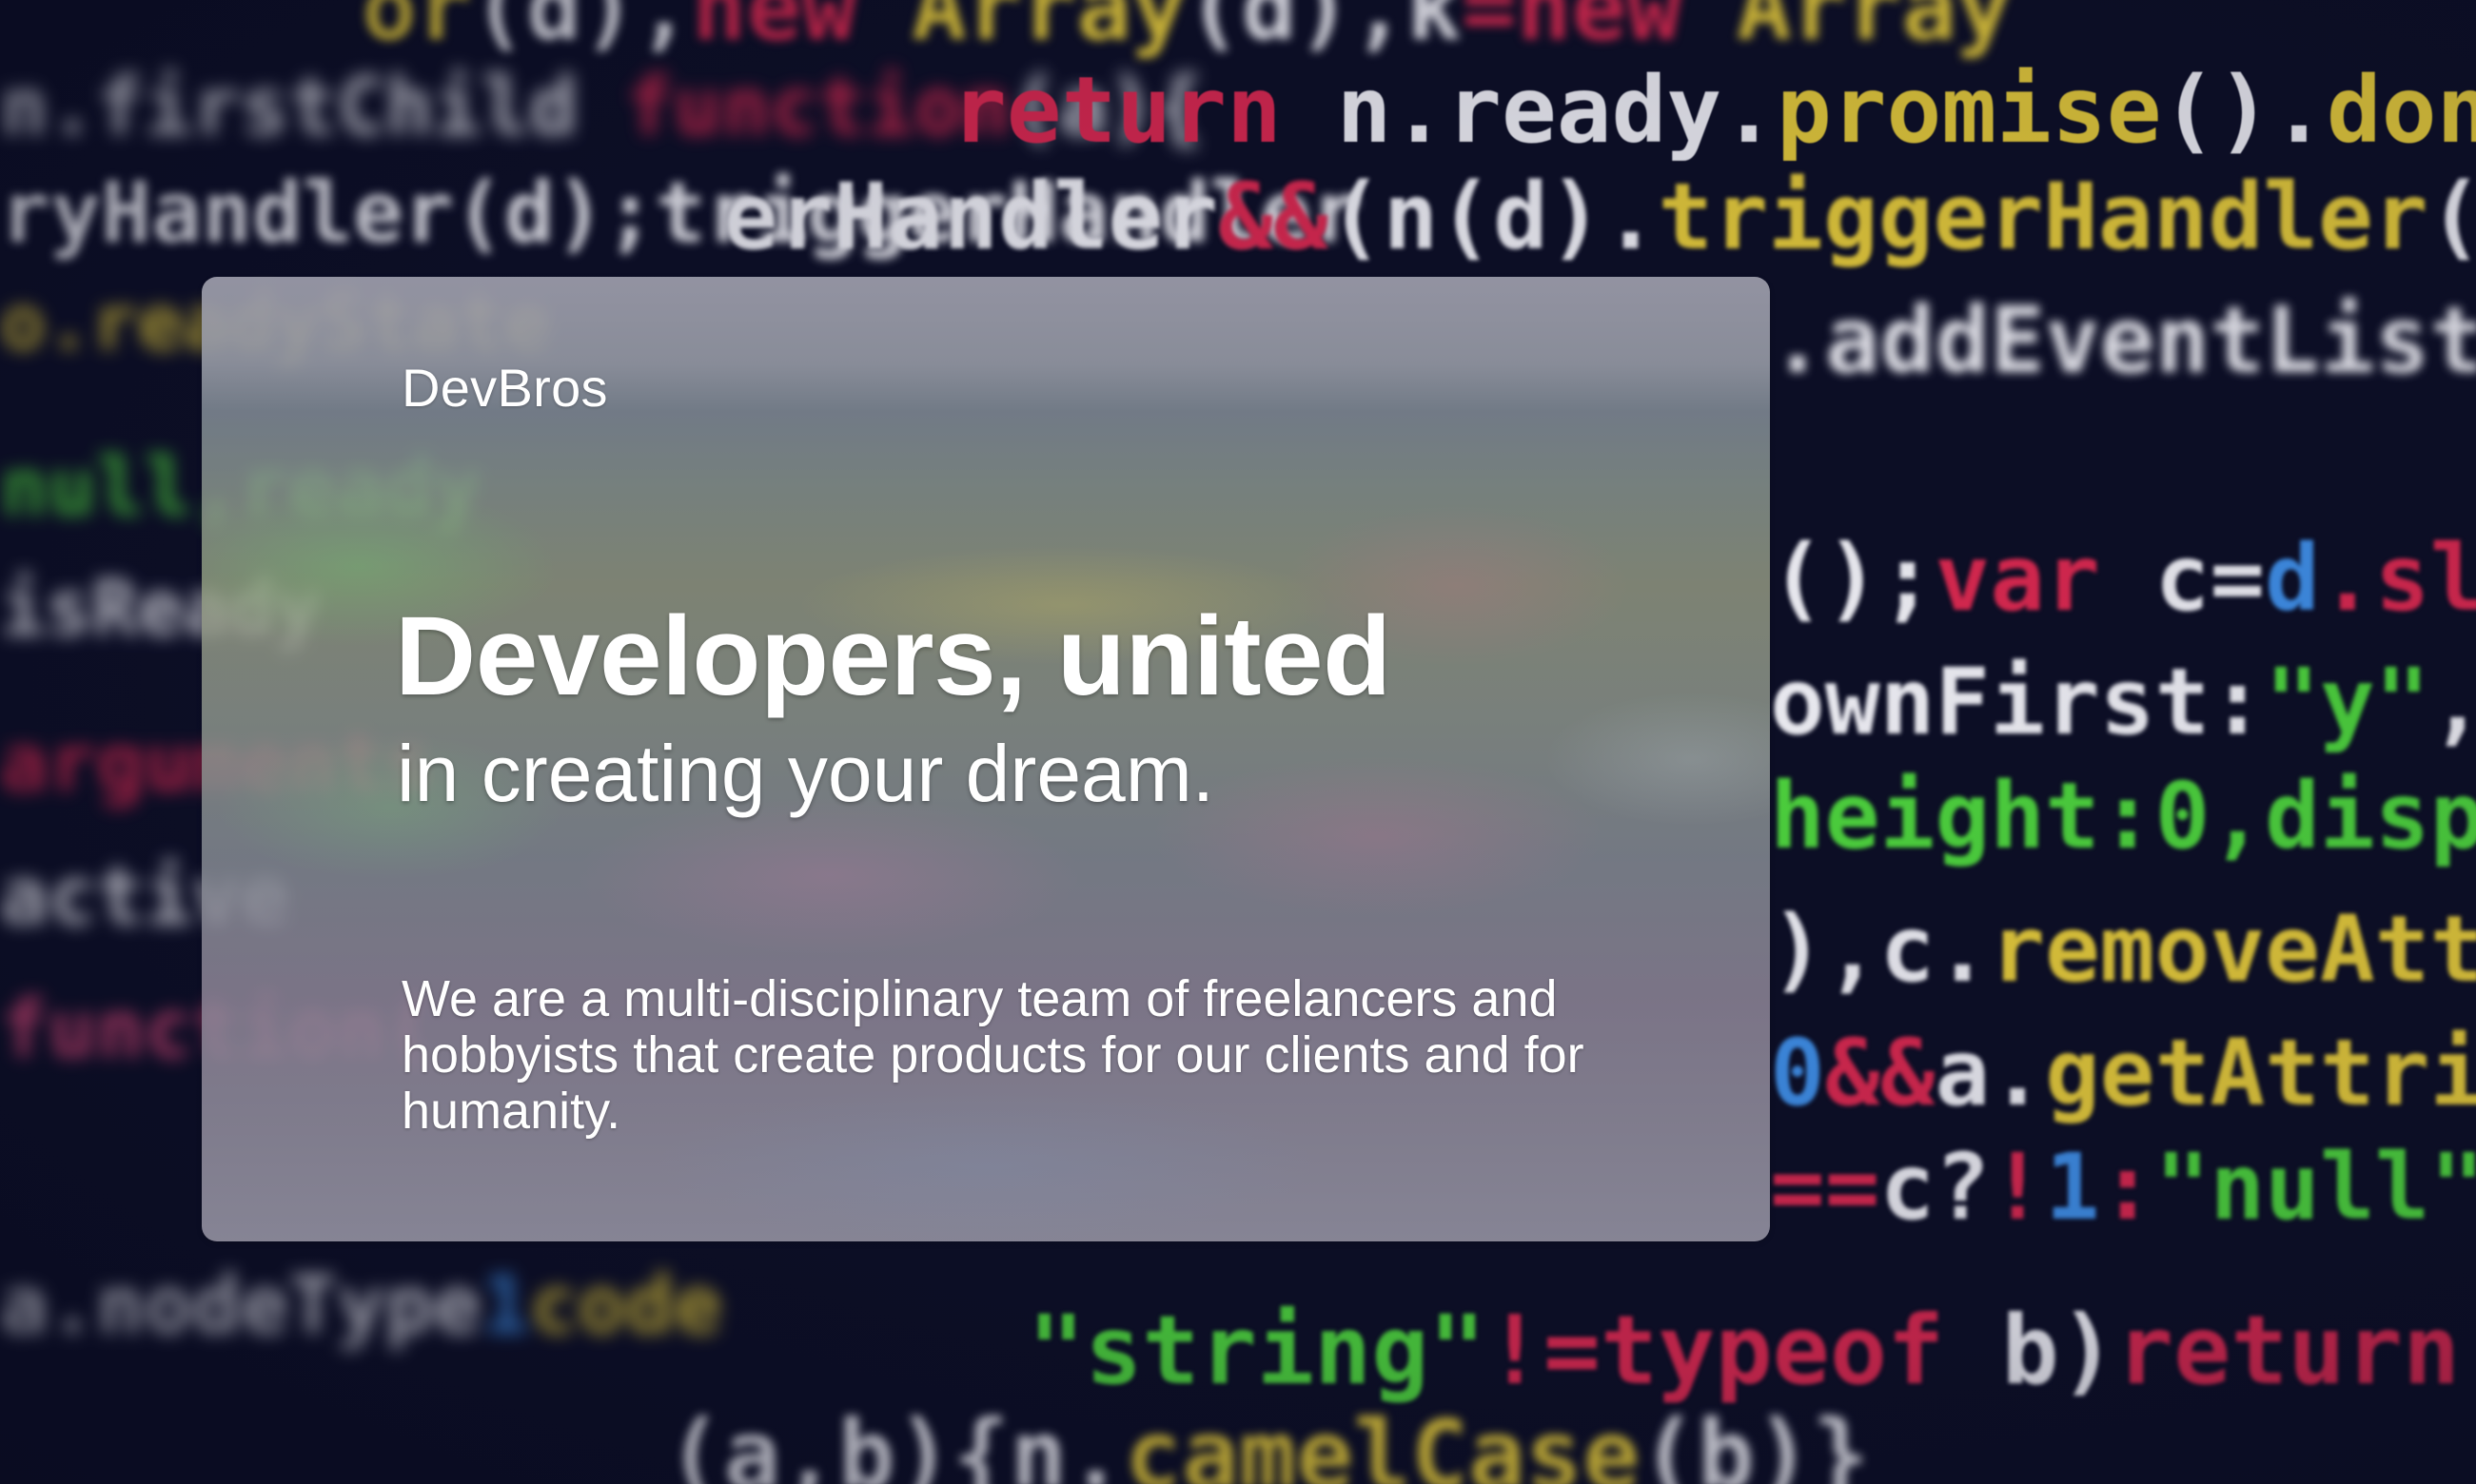  What do you see at coordinates (2123, 578) in the screenshot?
I see `code-line: ();var c=d.slice` at bounding box center [2123, 578].